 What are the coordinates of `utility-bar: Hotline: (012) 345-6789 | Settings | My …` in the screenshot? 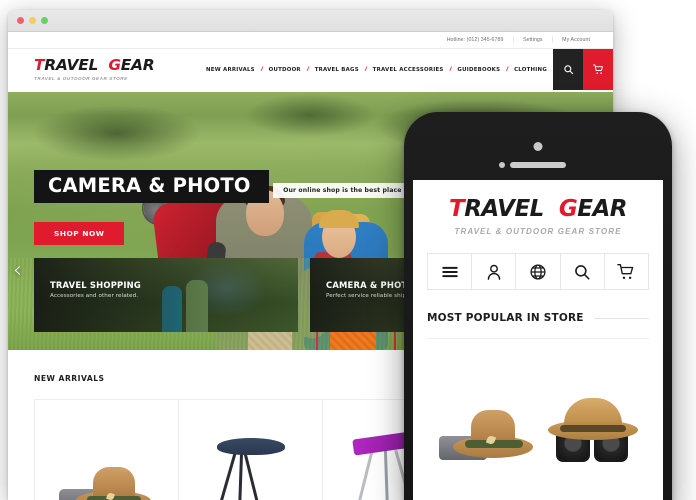 It's located at (310, 40).